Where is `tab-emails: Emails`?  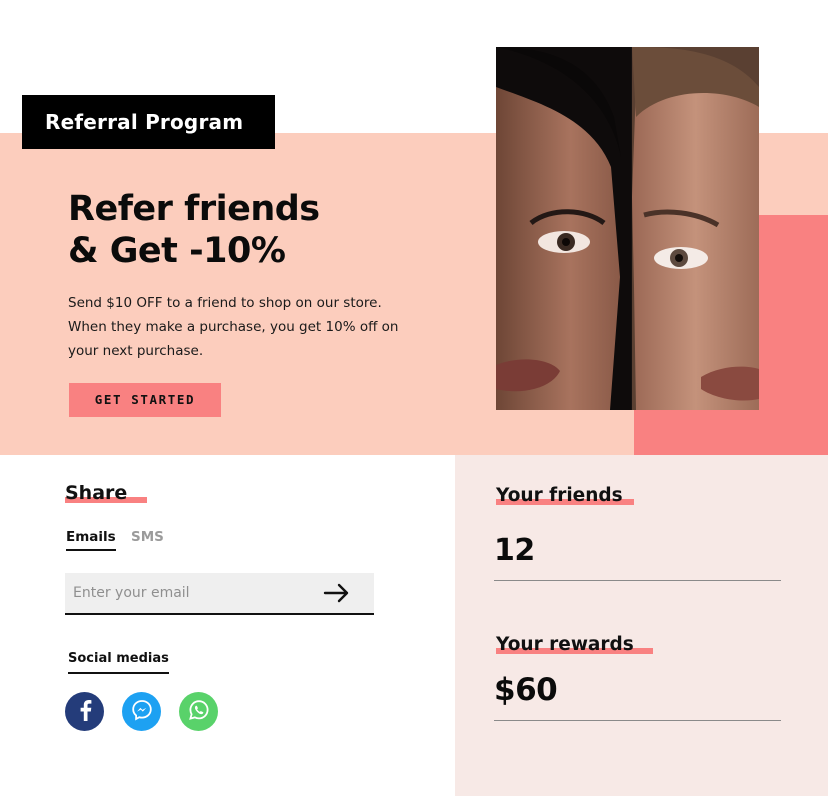 tab-emails: Emails is located at coordinates (91, 540).